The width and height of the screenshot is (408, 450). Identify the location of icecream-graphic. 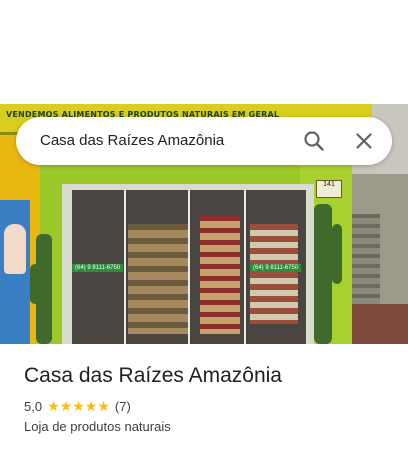
(15, 249).